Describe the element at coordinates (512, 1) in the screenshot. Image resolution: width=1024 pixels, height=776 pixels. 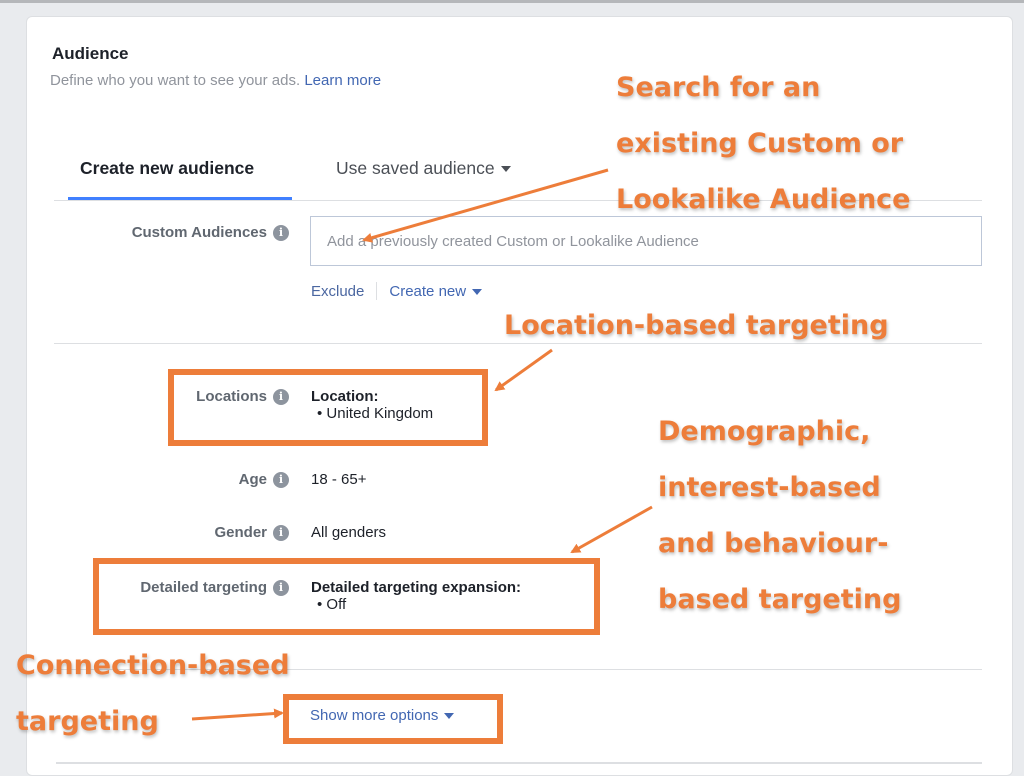
I see `window-top-edge` at that location.